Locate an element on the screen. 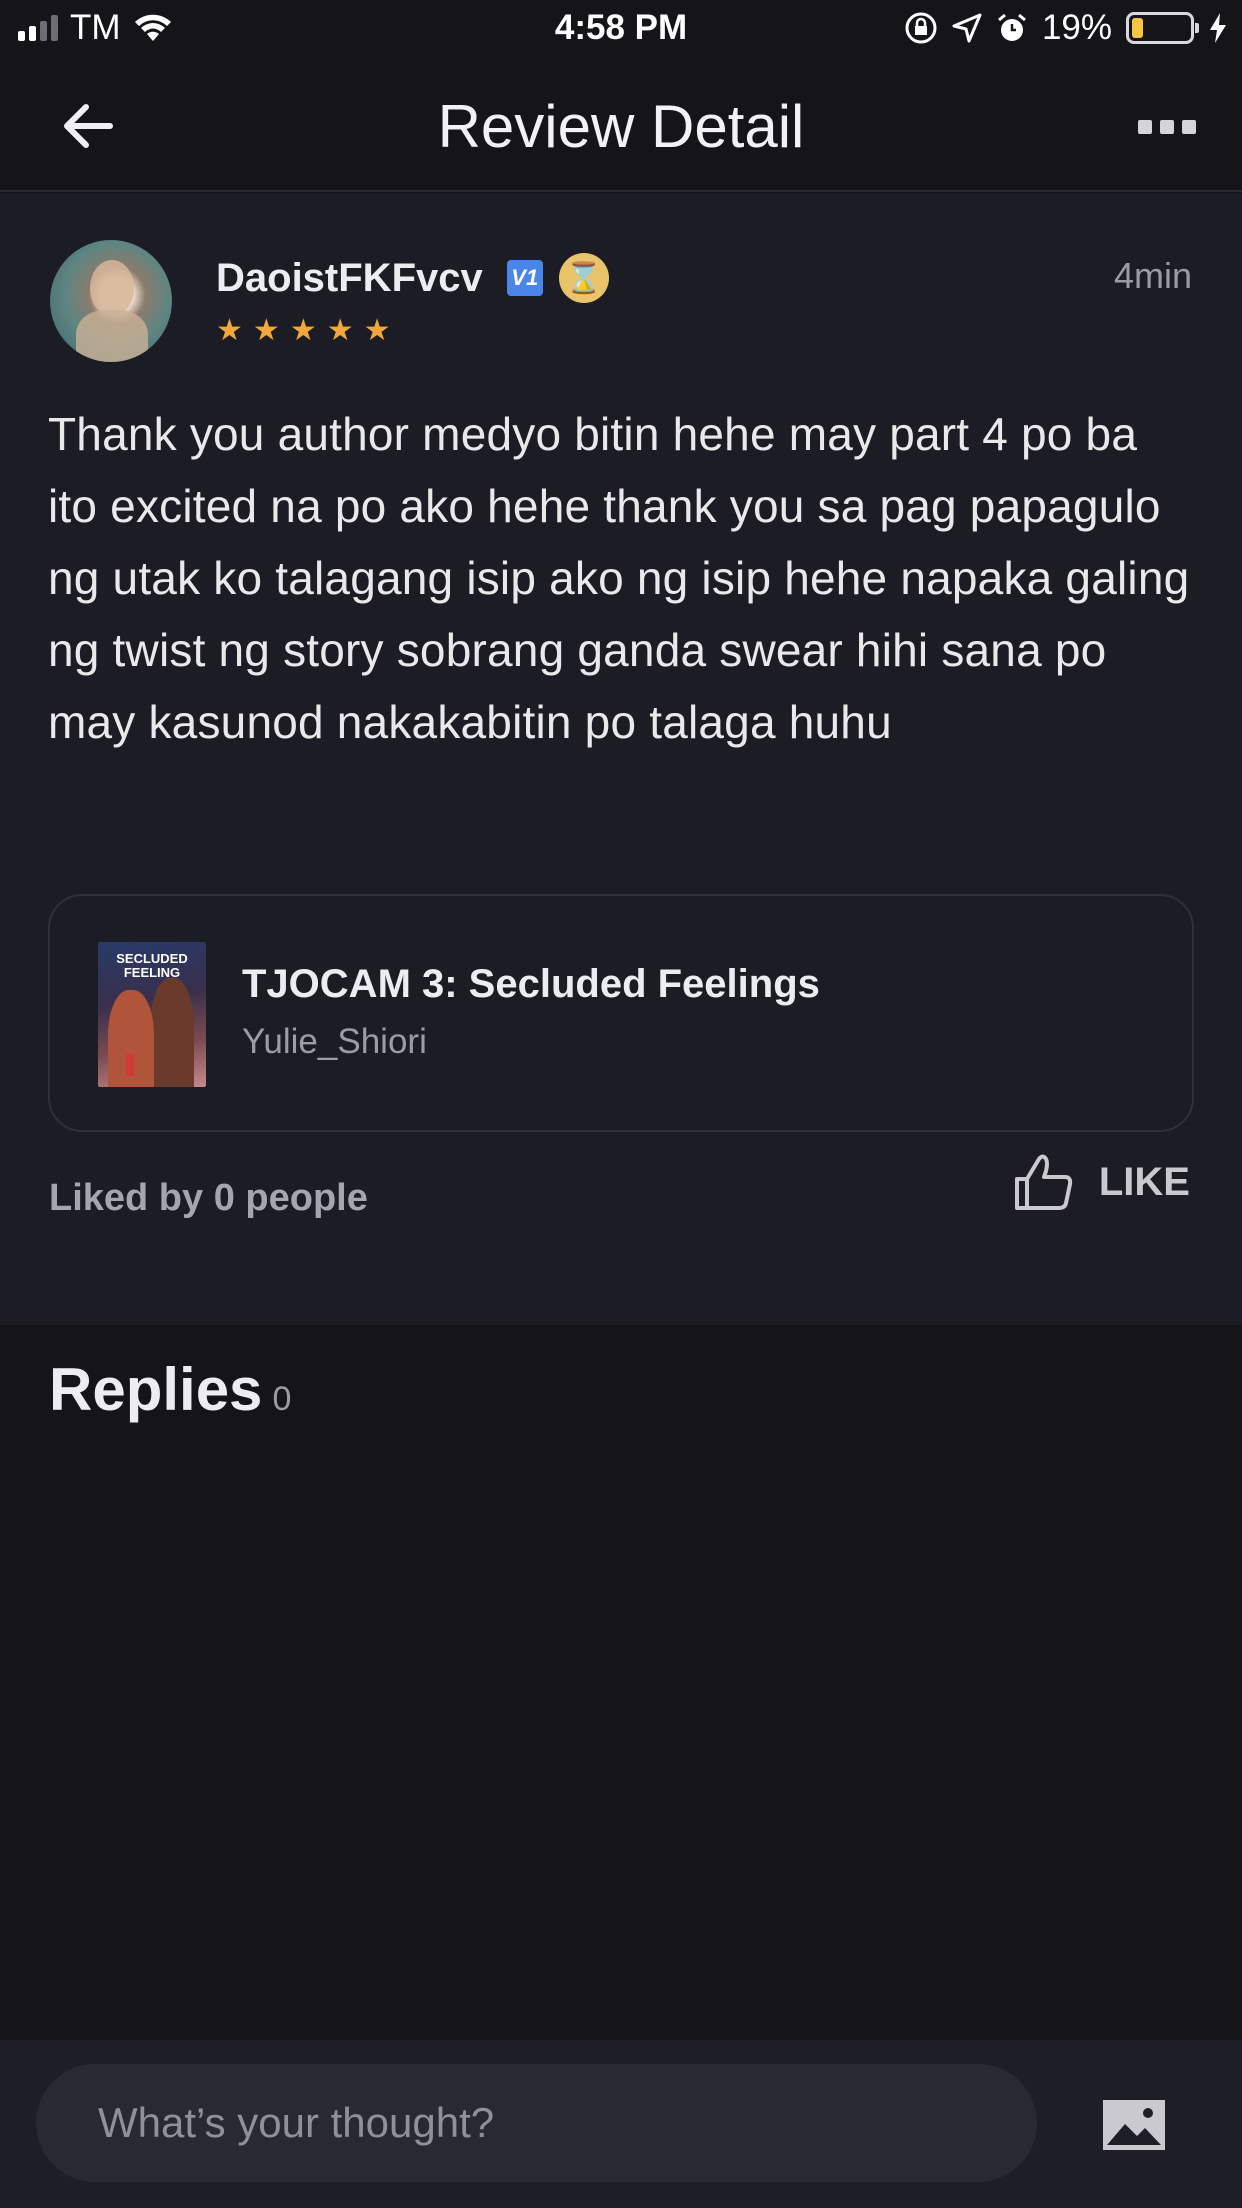 Image resolution: width=1242 pixels, height=2208 pixels. book-cover: SECLUDED FEELING is located at coordinates (152, 1014).